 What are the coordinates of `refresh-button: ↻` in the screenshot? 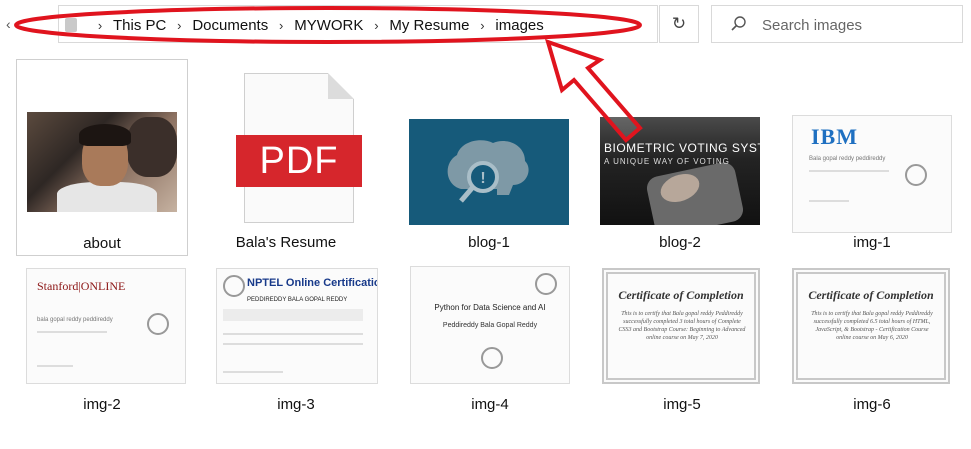 It's located at (679, 24).